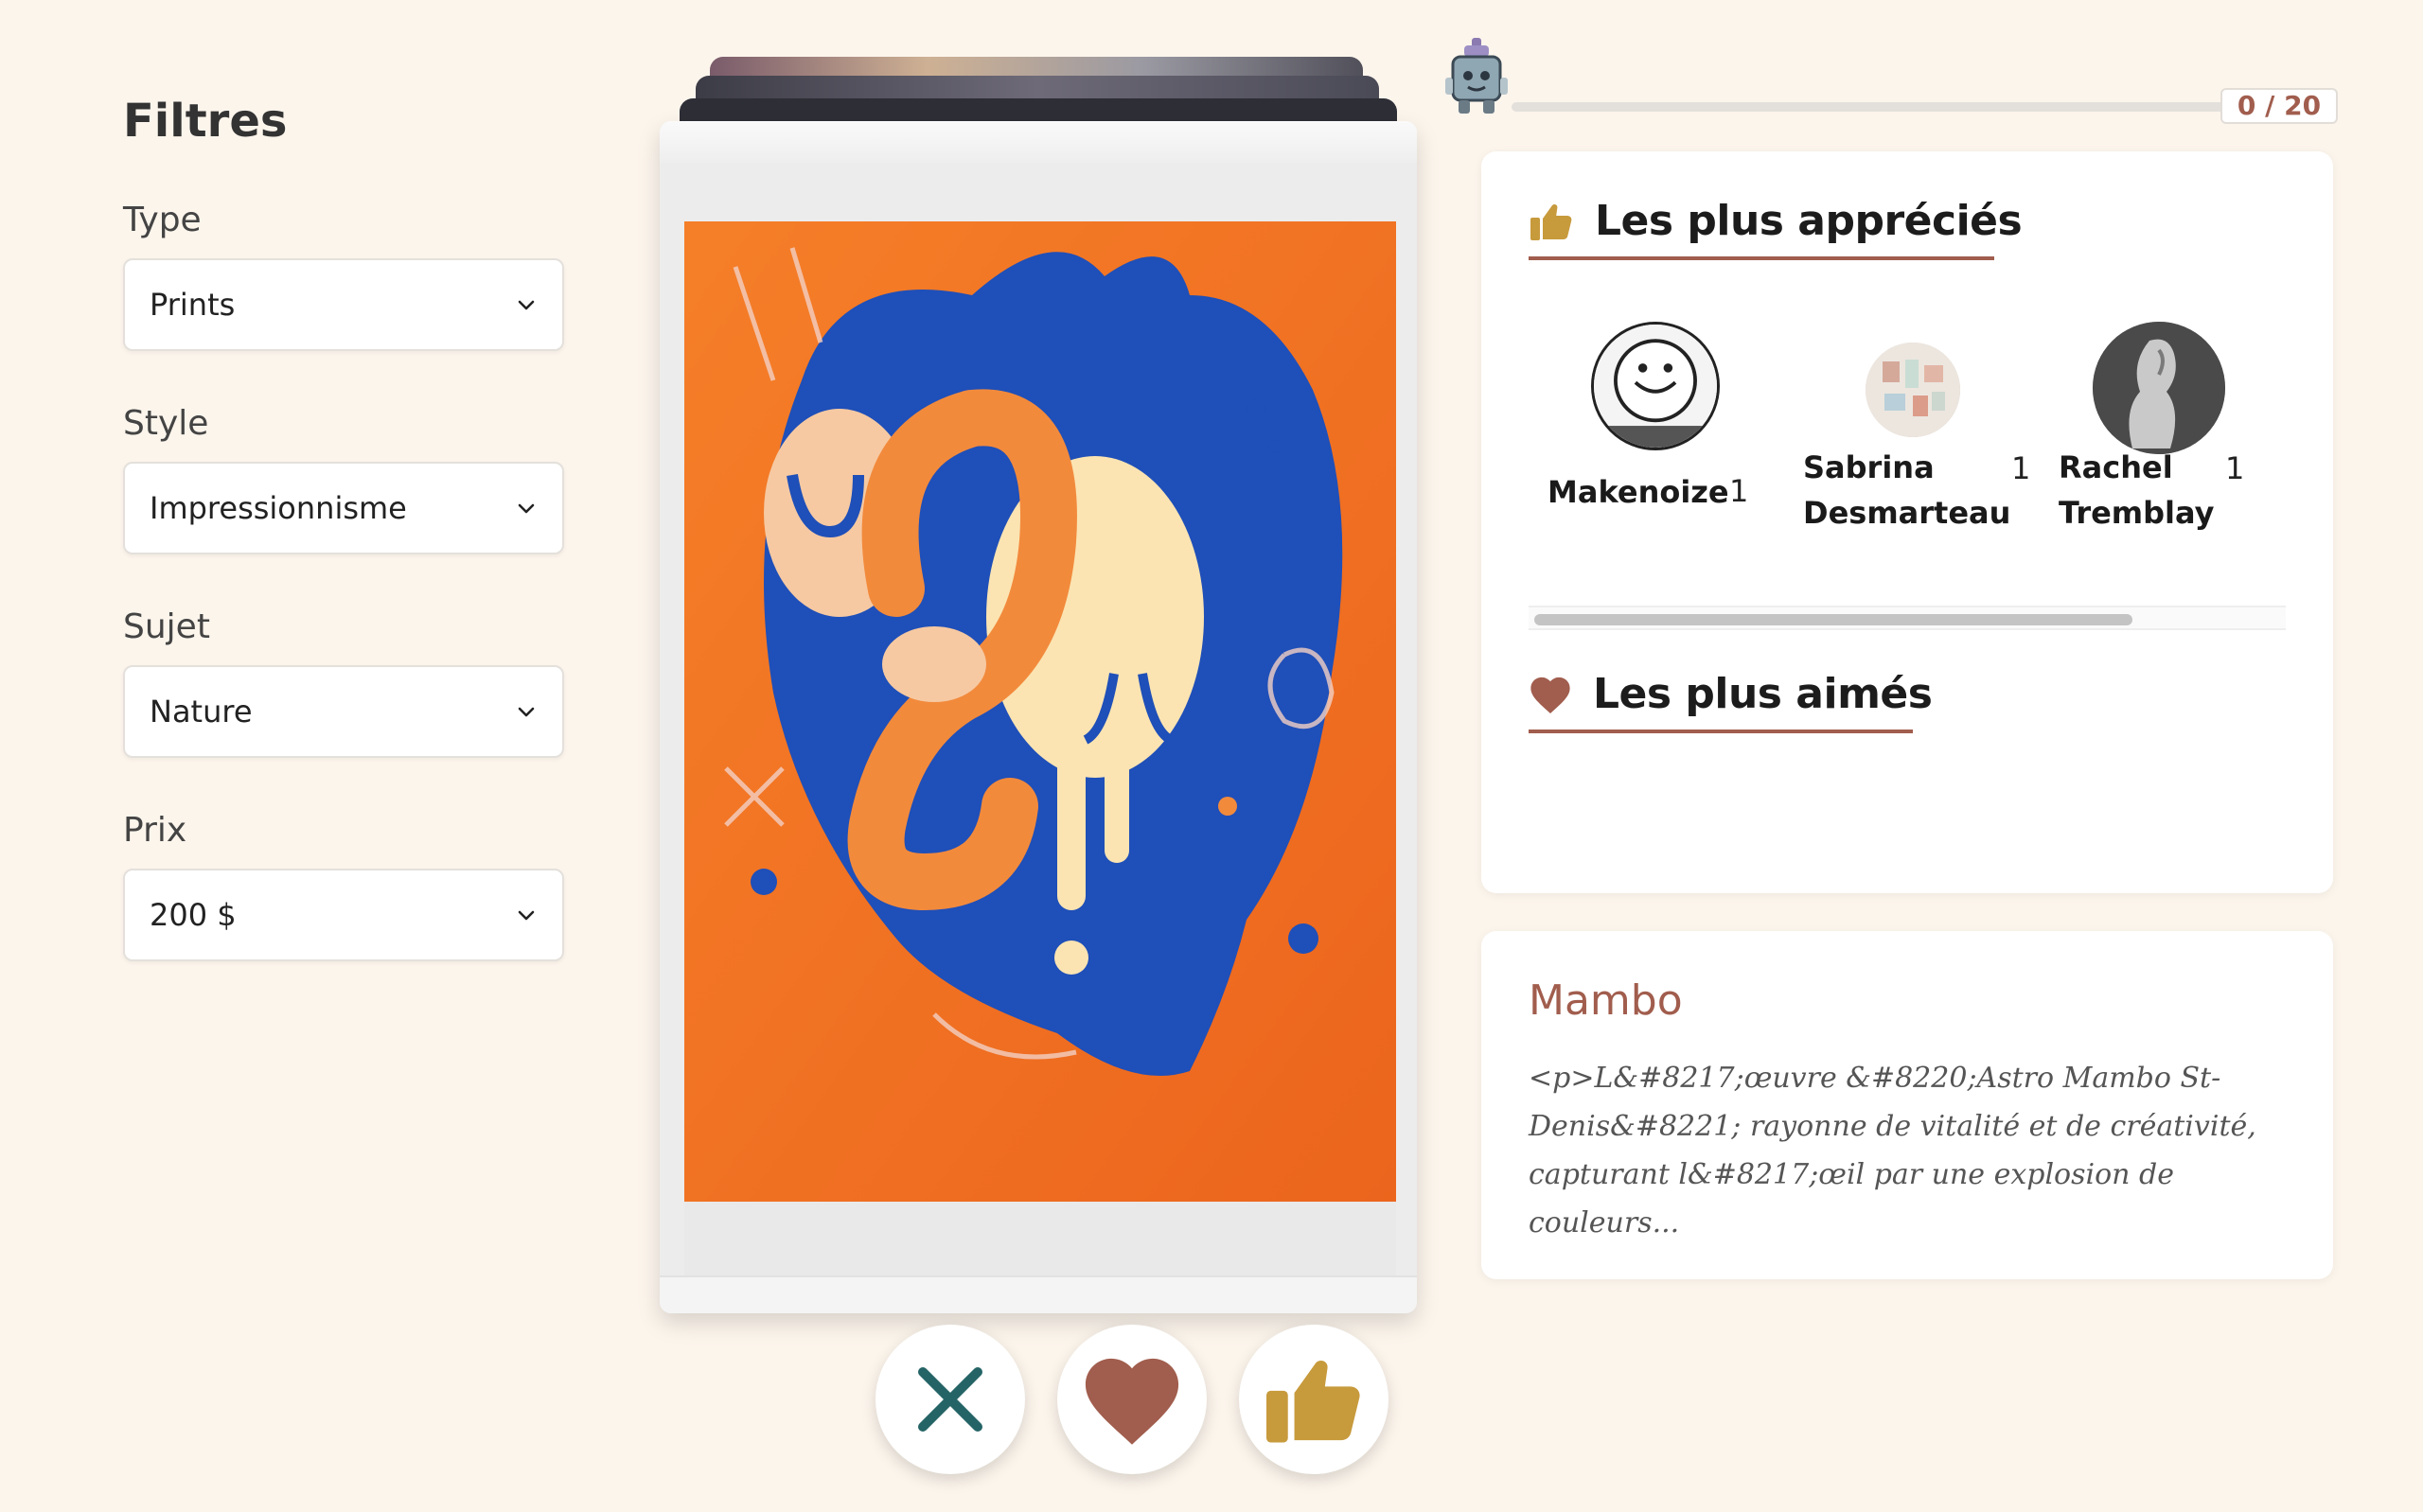 This screenshot has width=2423, height=1512. What do you see at coordinates (1809, 221) in the screenshot?
I see `most-liked-title: Les plus appréciés` at bounding box center [1809, 221].